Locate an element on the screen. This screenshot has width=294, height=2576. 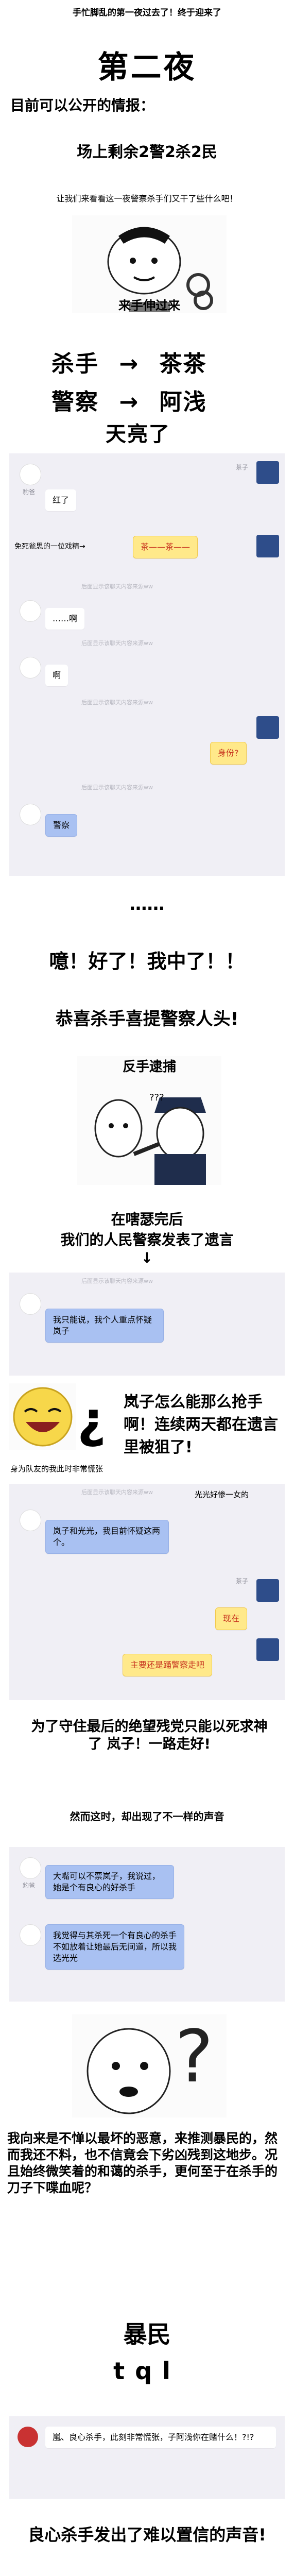
meme-laugh-image is located at coordinates (42, 1416).